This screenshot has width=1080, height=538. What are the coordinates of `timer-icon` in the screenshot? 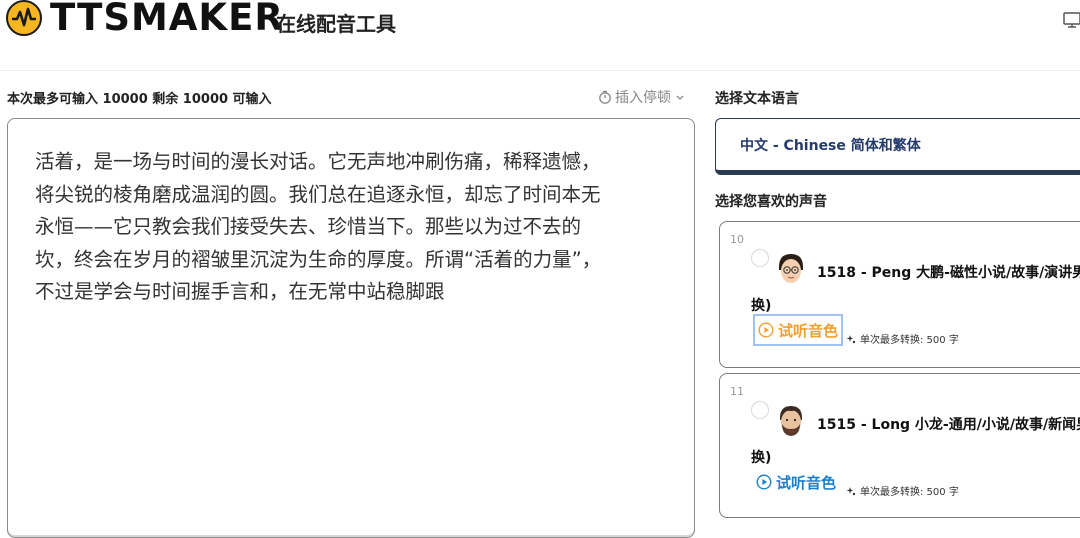 It's located at (605, 97).